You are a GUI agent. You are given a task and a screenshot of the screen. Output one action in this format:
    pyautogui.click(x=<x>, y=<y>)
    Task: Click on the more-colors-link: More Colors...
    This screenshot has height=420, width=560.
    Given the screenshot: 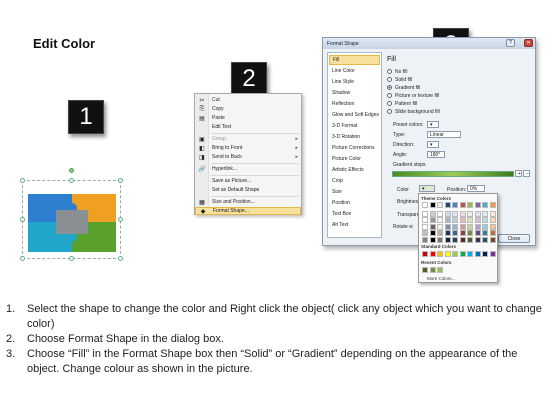 What is the action you would take?
    pyautogui.click(x=441, y=278)
    